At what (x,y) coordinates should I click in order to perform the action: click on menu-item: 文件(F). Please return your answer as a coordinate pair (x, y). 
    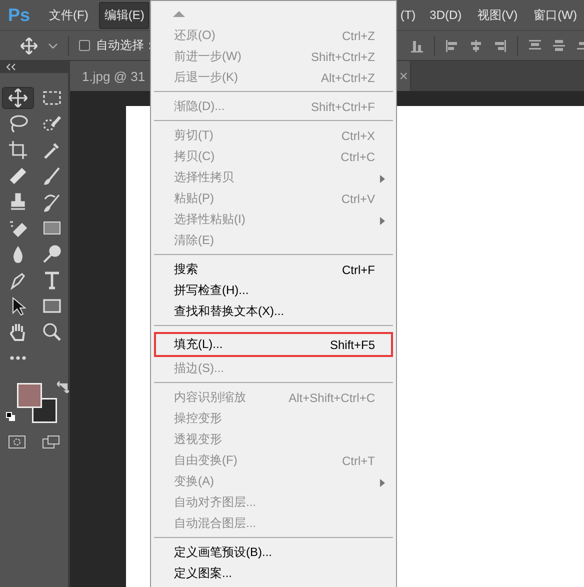
    Looking at the image, I should click on (69, 15).